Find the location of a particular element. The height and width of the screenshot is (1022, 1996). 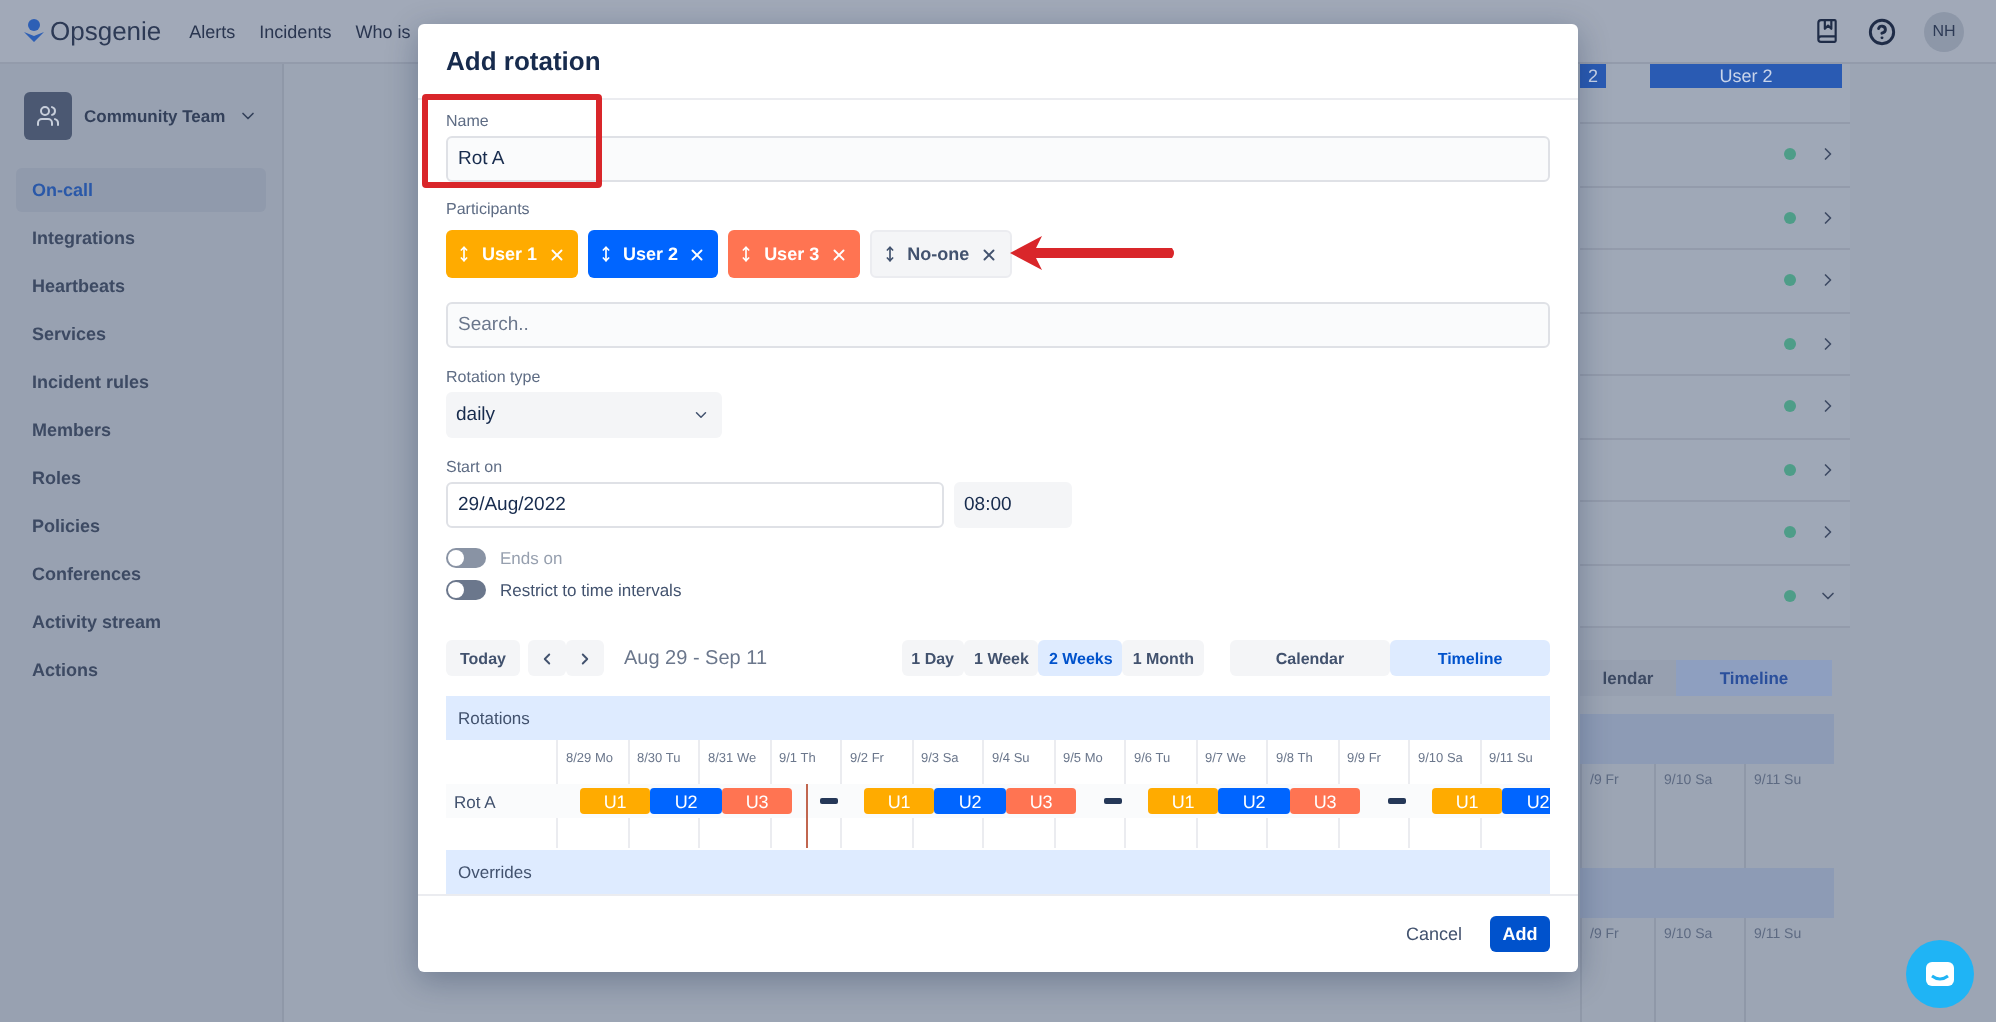

sidebar-item: On-call is located at coordinates (141, 190).